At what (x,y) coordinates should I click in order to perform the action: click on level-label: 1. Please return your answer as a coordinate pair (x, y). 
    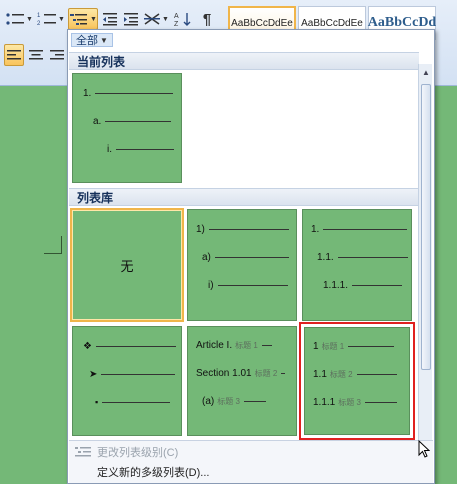
    Looking at the image, I should click on (316, 346).